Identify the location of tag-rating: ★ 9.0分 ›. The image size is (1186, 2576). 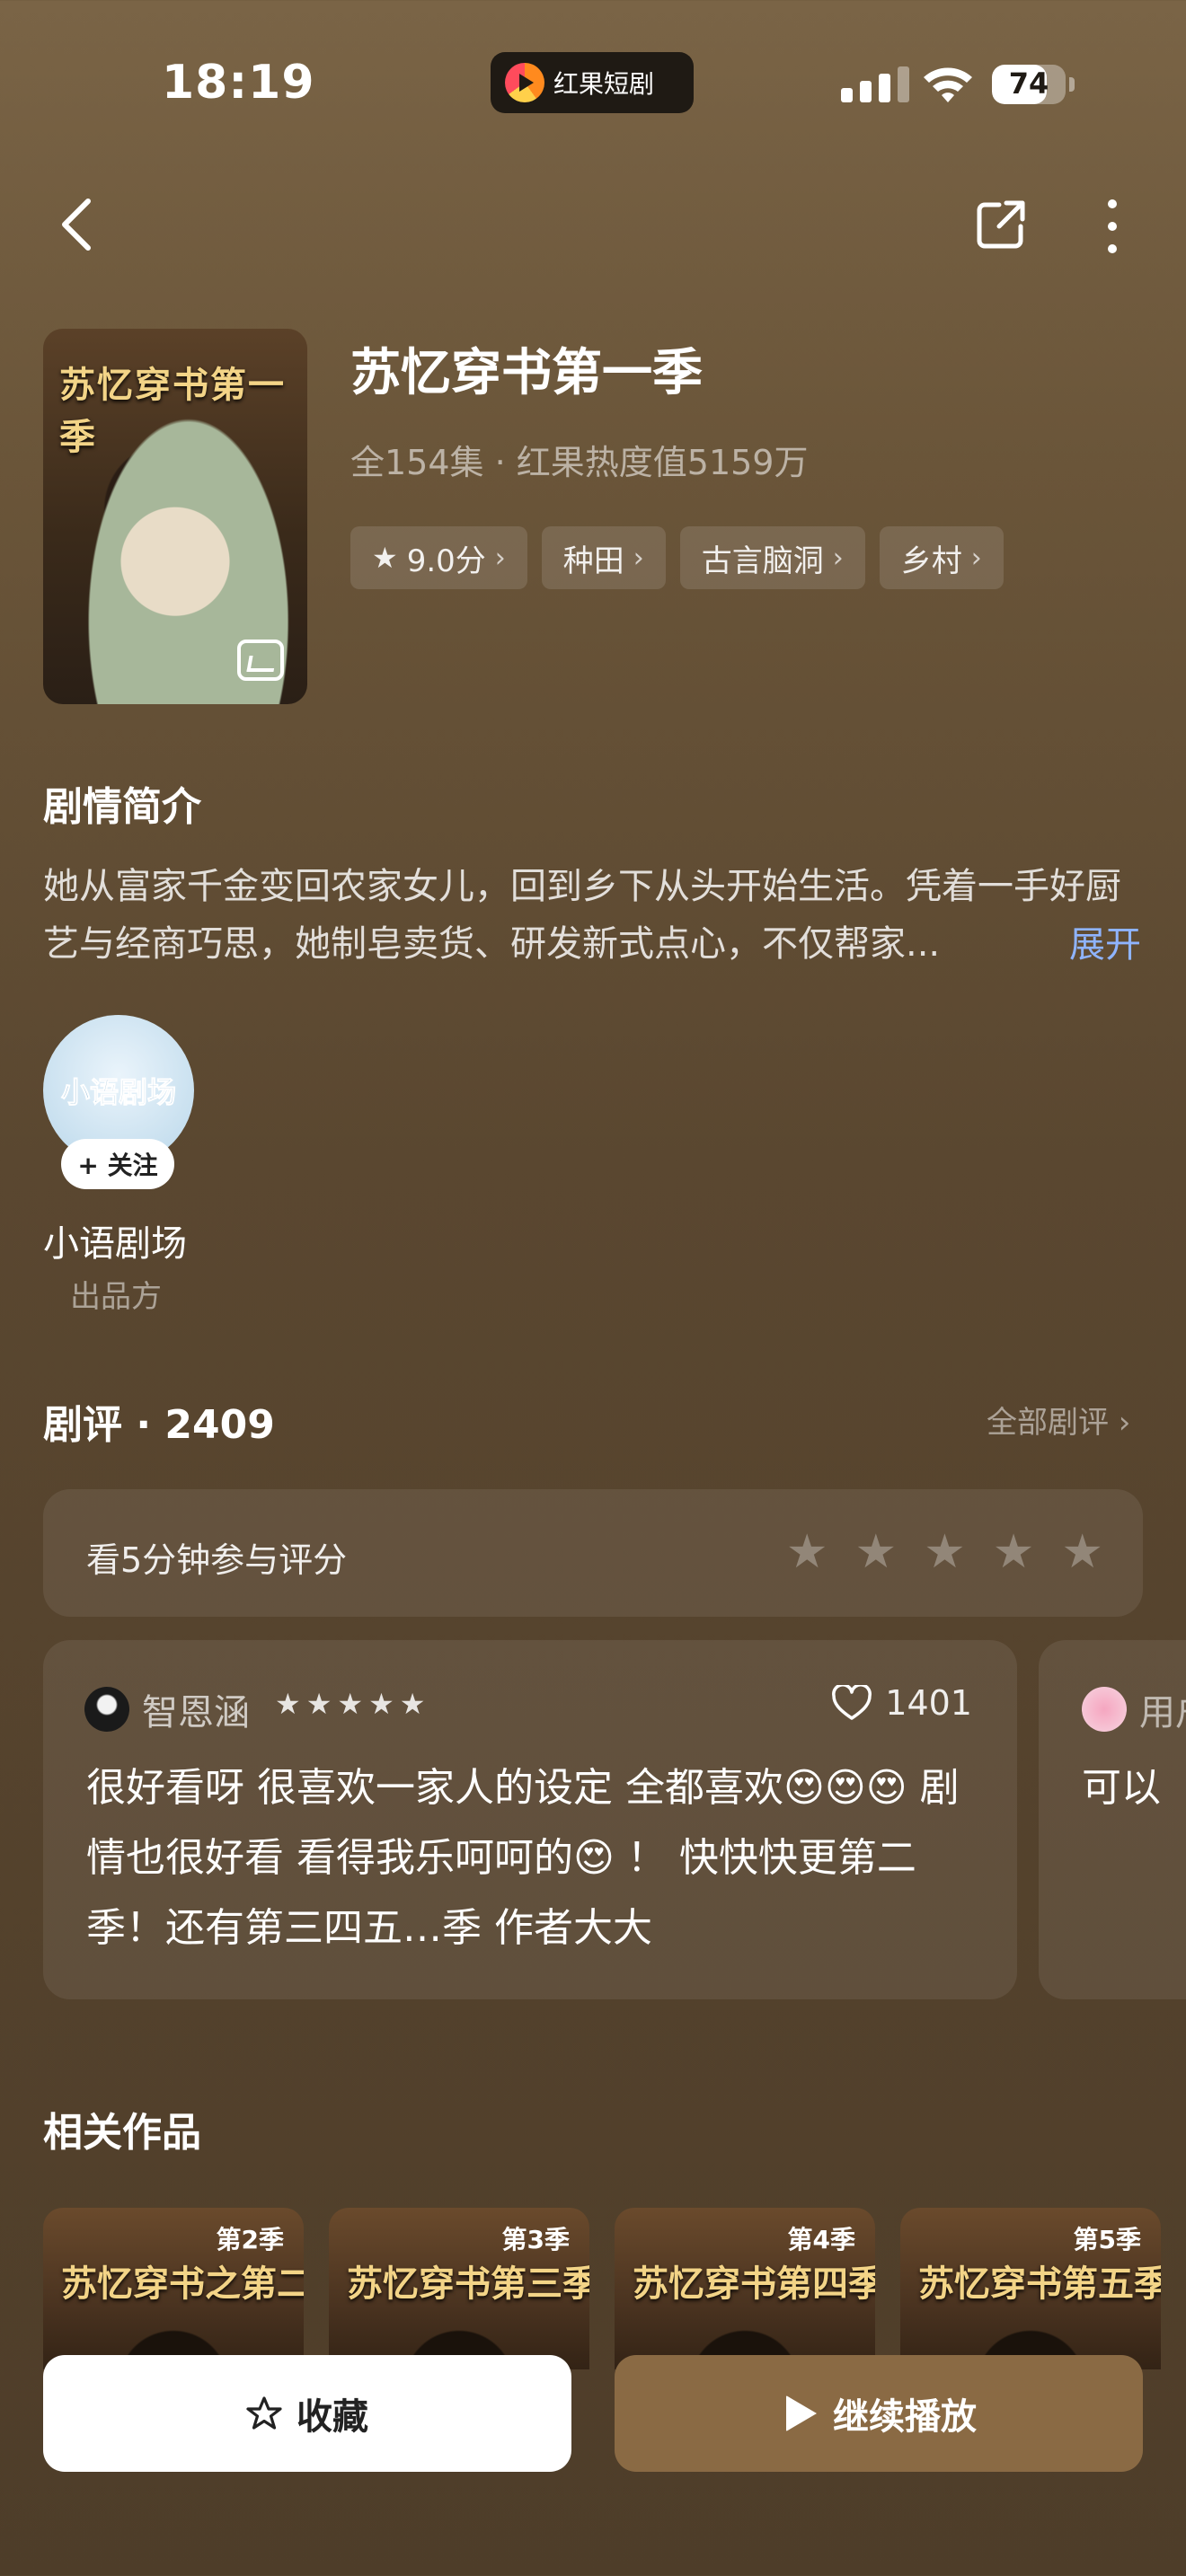
(438, 557).